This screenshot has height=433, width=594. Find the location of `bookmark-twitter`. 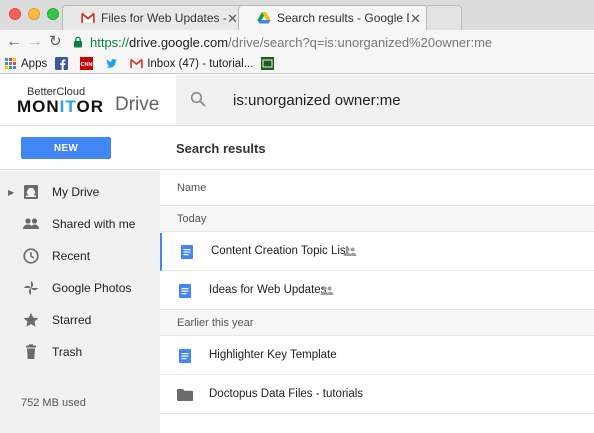

bookmark-twitter is located at coordinates (113, 63).